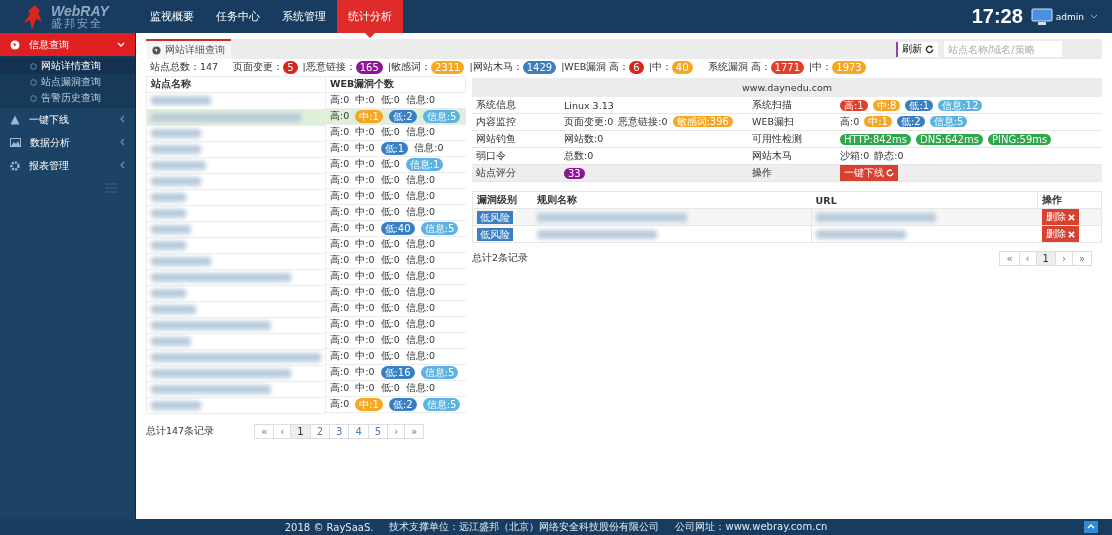 The image size is (1112, 535). I want to click on nav-tab: 系统管理, so click(304, 16).